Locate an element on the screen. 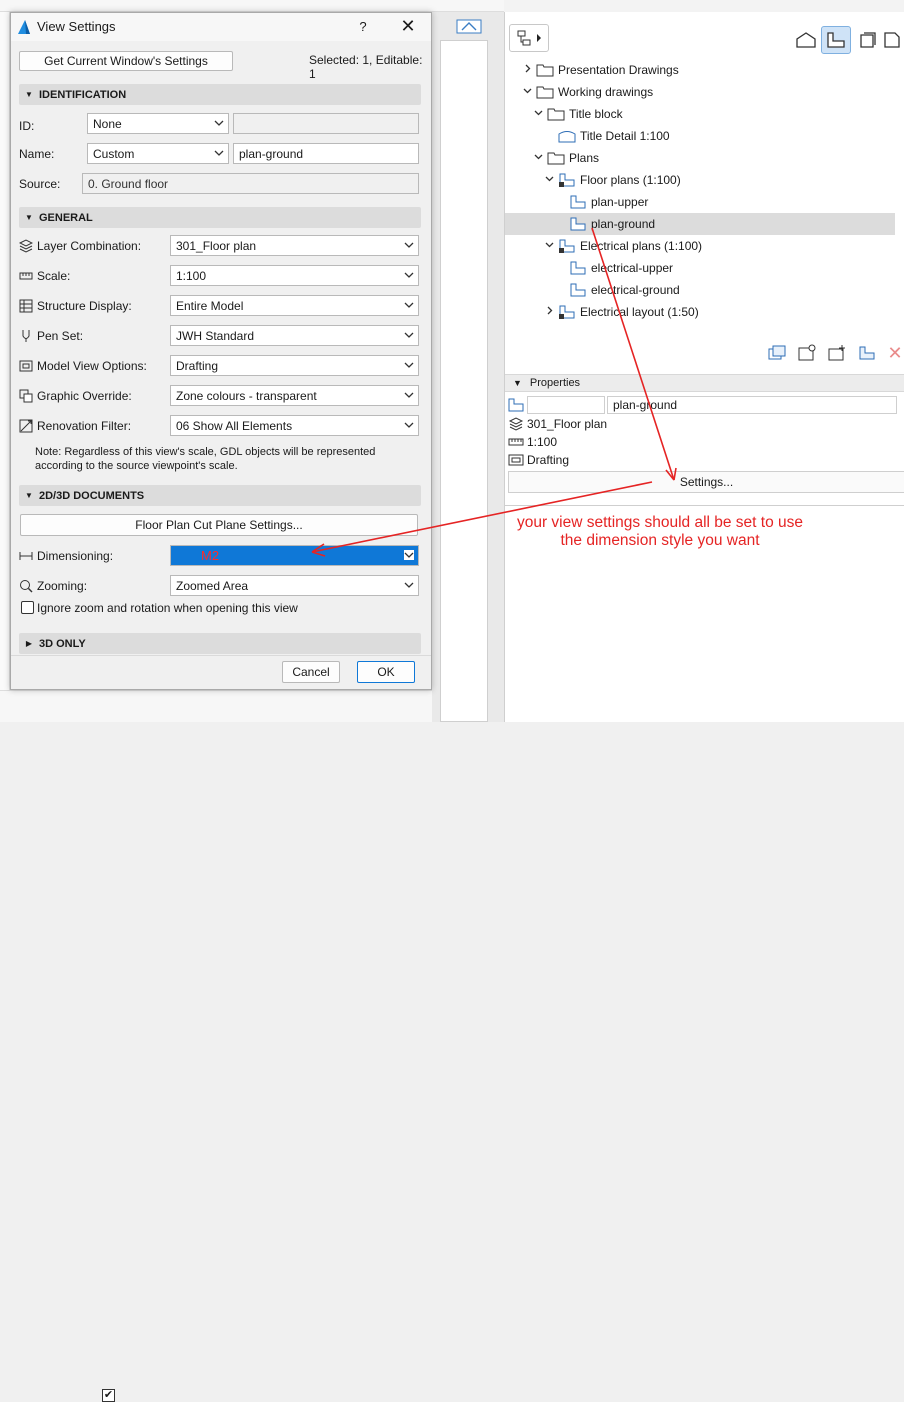 The image size is (904, 1402). id-dropdown-value: None is located at coordinates (107, 123).